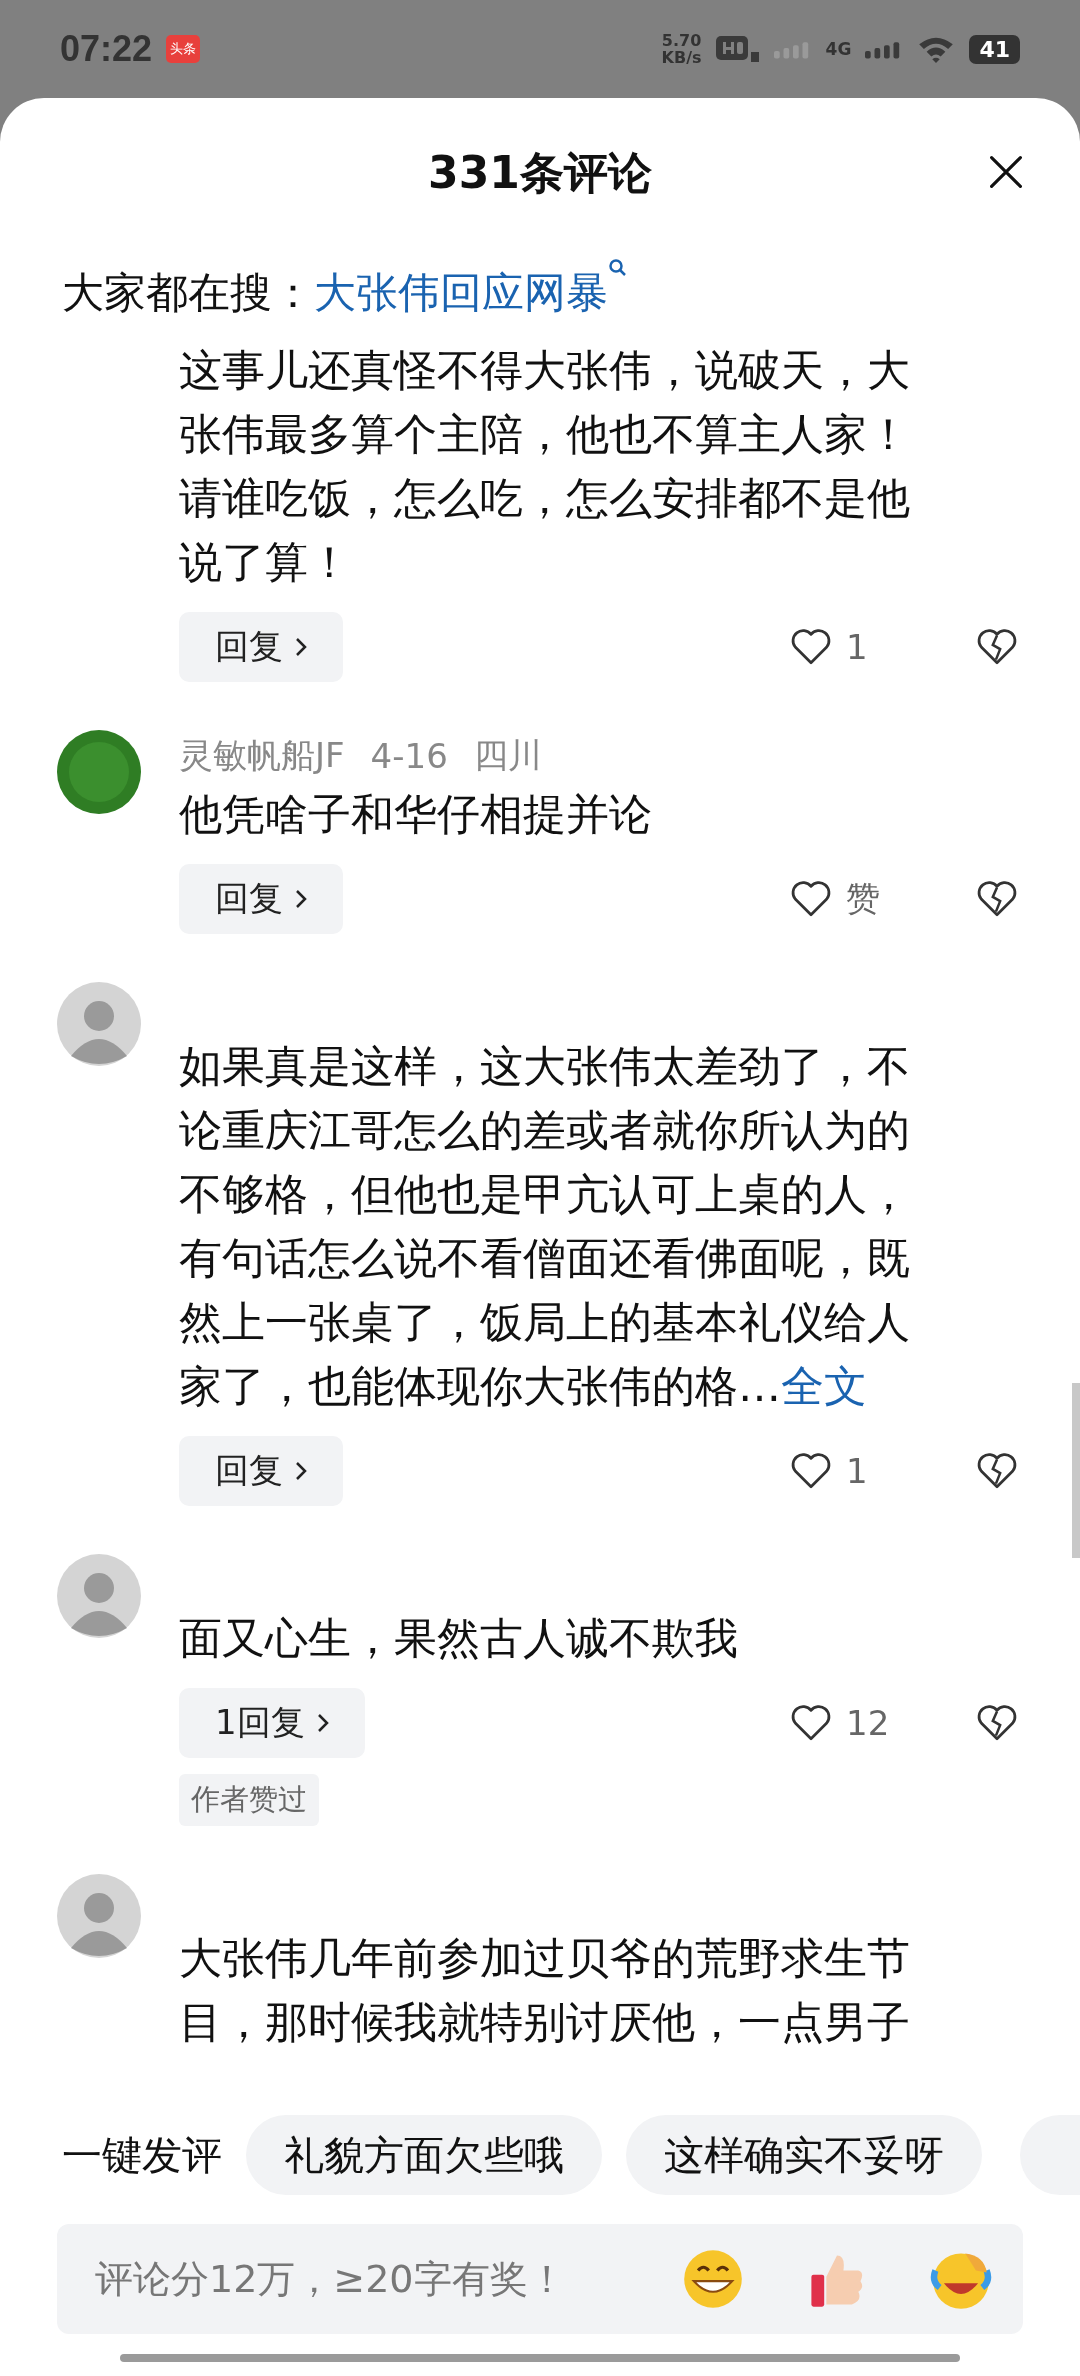 This screenshot has height=2376, width=1080. I want to click on grinning-emoji-icon, so click(713, 2279).